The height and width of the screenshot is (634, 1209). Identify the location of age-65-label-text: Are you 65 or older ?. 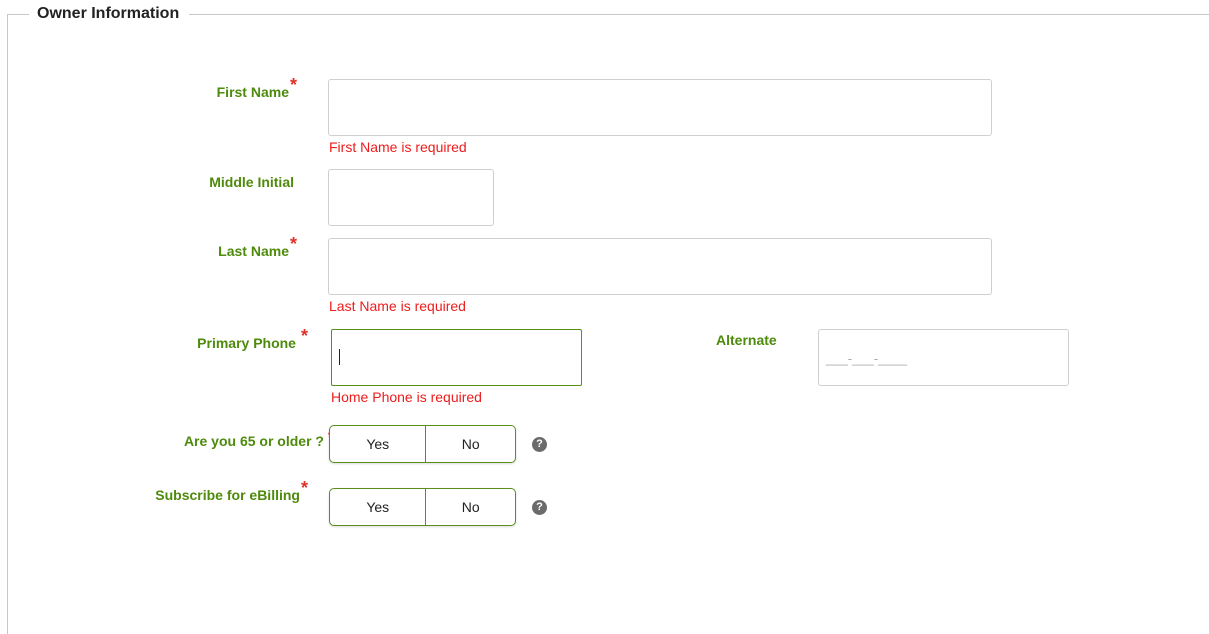
(253, 441).